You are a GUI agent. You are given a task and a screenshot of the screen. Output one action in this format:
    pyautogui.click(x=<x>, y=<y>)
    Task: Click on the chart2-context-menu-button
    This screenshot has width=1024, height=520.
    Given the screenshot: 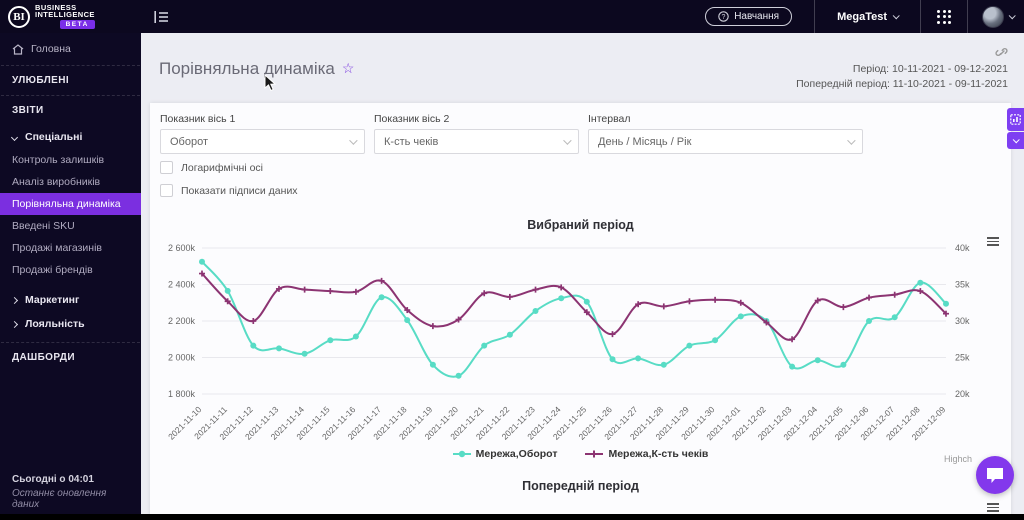 What is the action you would take?
    pyautogui.click(x=993, y=507)
    